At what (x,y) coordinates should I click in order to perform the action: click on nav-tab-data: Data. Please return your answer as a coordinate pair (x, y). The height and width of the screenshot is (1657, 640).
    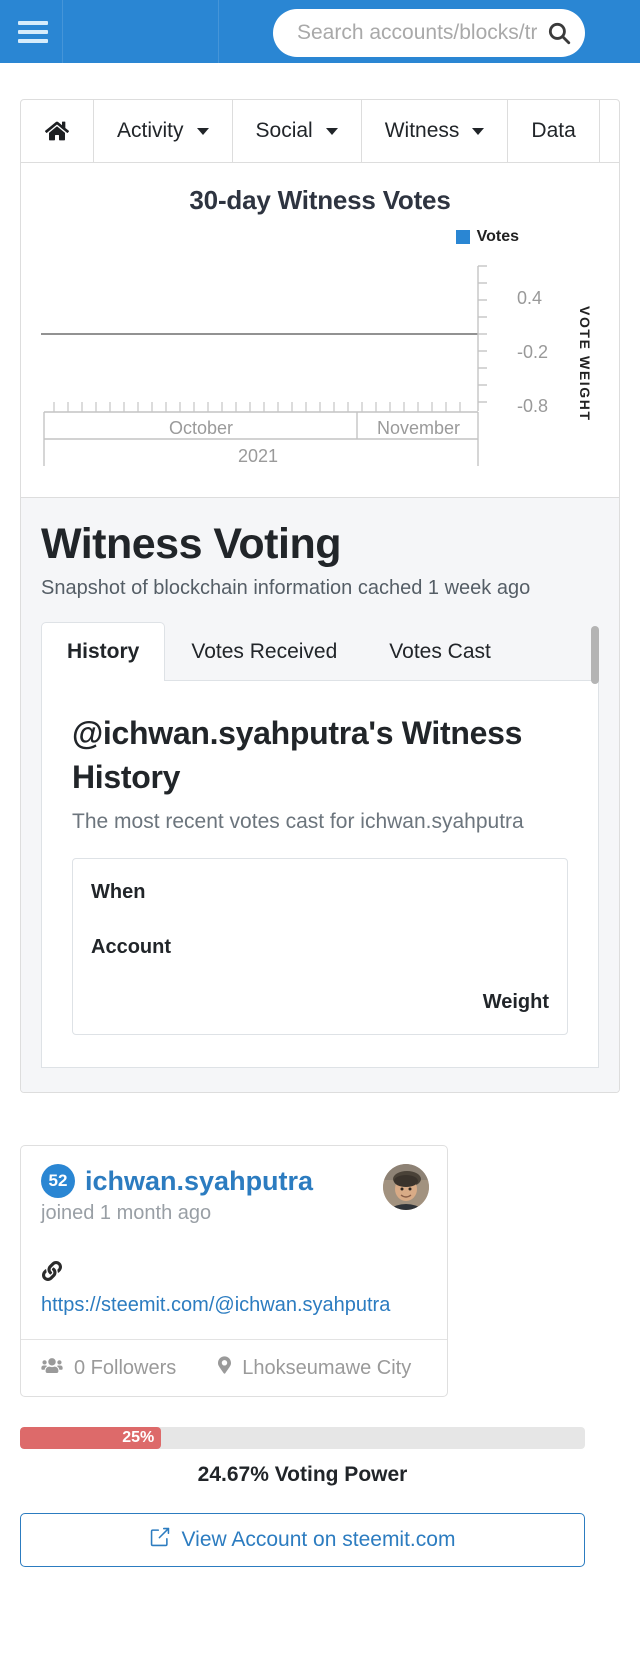
    Looking at the image, I should click on (554, 131).